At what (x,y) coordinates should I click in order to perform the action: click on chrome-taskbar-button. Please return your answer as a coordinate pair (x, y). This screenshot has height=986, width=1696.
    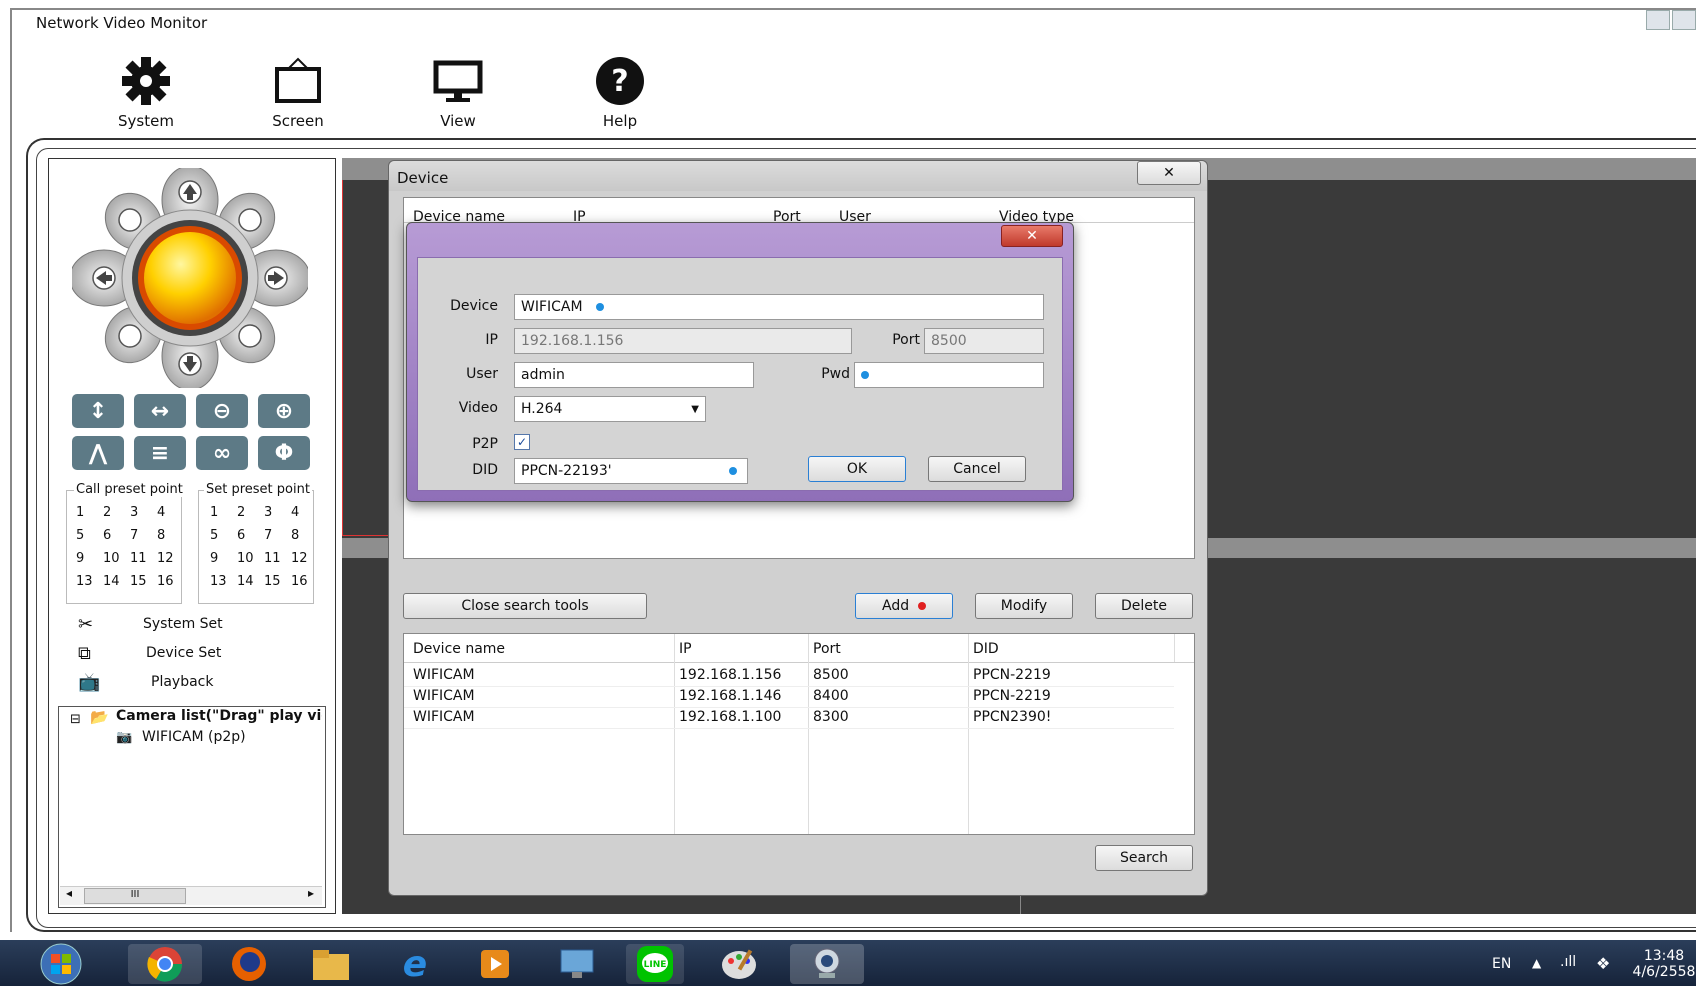
    Looking at the image, I should click on (165, 964).